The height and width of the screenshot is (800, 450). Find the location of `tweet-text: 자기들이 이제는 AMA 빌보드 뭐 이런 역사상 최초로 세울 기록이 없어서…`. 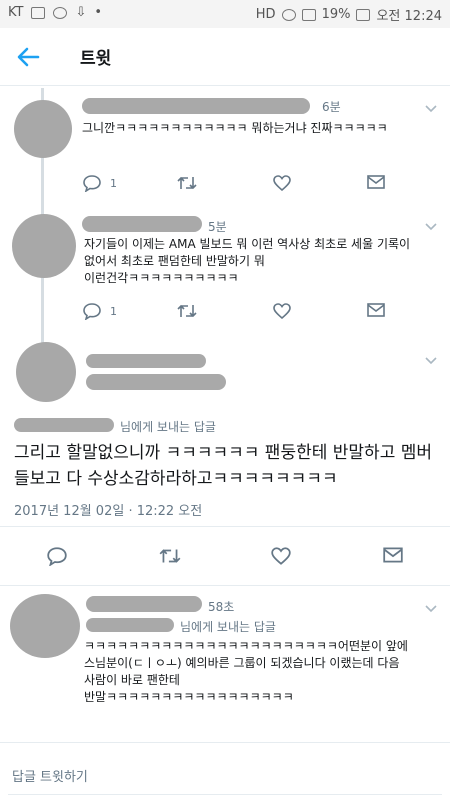

tweet-text: 자기들이 이제는 AMA 빌보드 뭐 이런 역사상 최초로 세울 기록이 없어서… is located at coordinates (247, 261).